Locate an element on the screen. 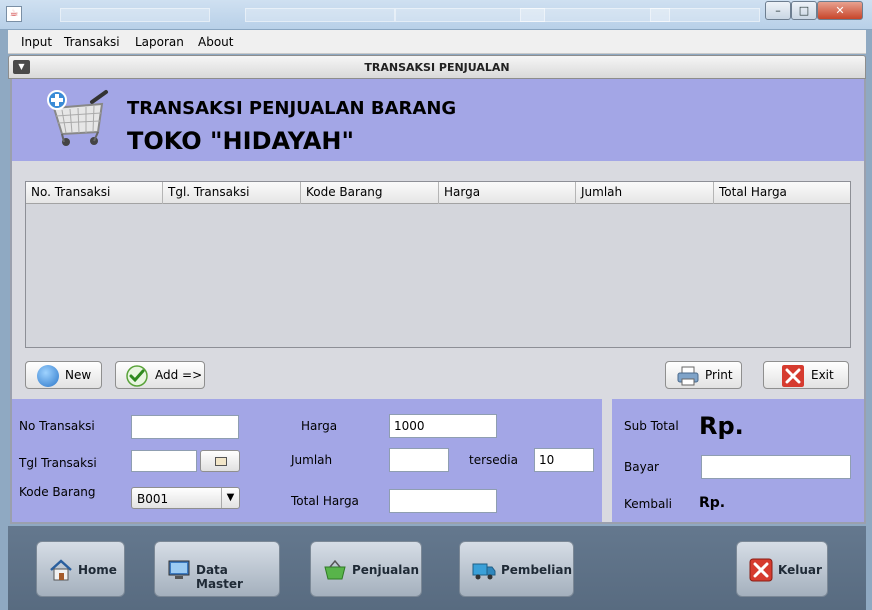  print-button-label: Print is located at coordinates (719, 375).